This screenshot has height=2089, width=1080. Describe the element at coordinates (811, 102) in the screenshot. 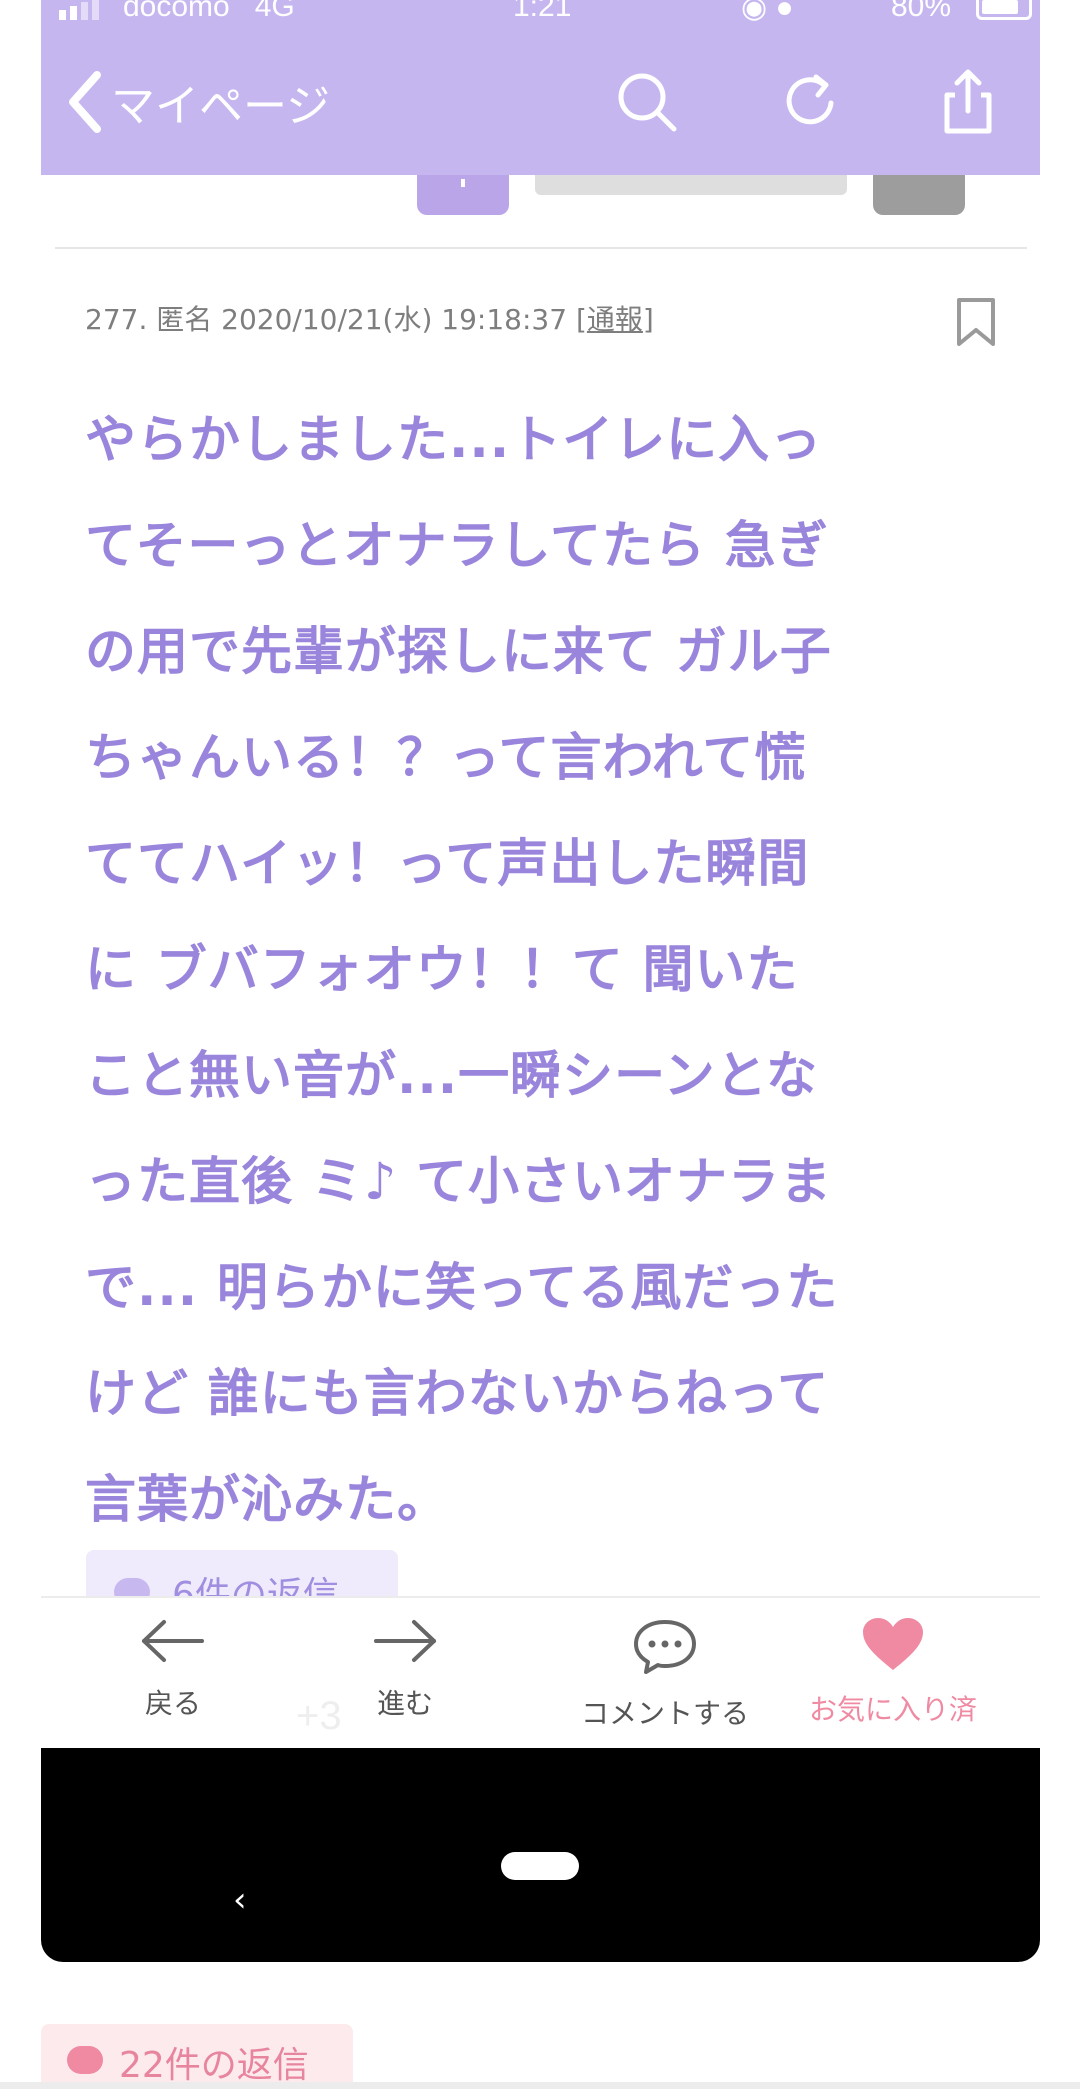

I see `refresh-icon` at that location.